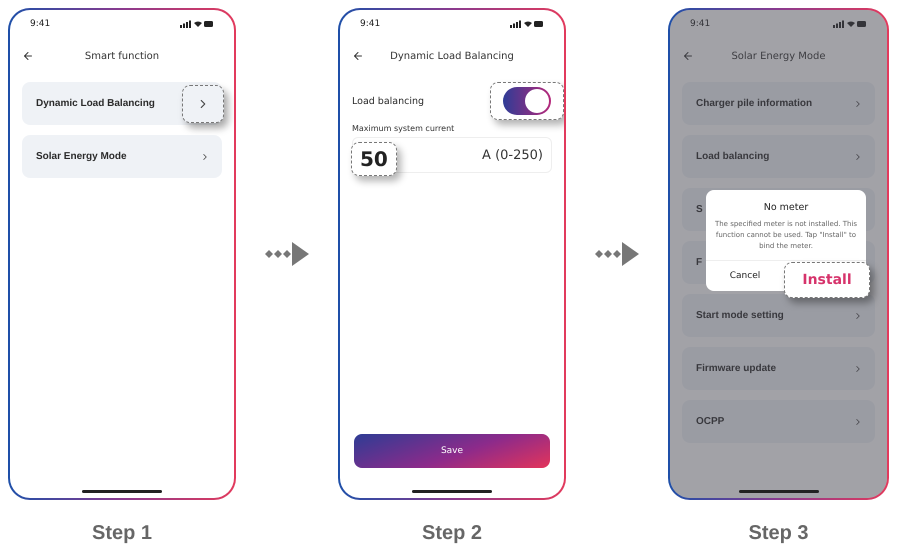 The image size is (899, 552). What do you see at coordinates (778, 156) in the screenshot?
I see `menu-item: Load balancing` at bounding box center [778, 156].